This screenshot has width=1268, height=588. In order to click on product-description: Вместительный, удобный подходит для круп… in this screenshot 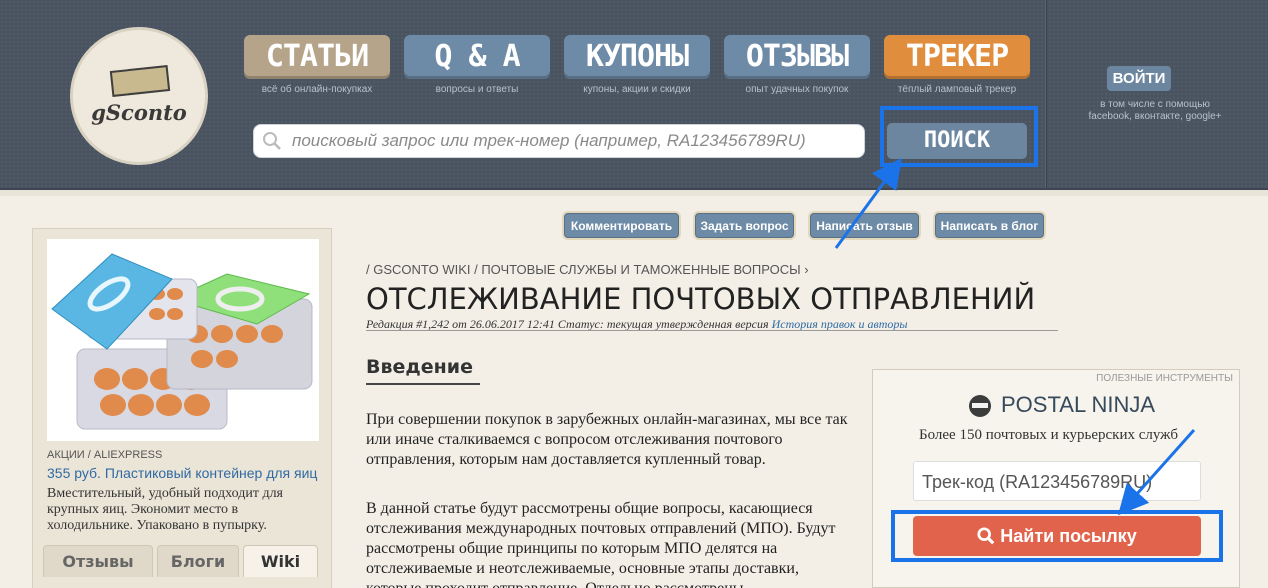, I will do `click(165, 509)`.